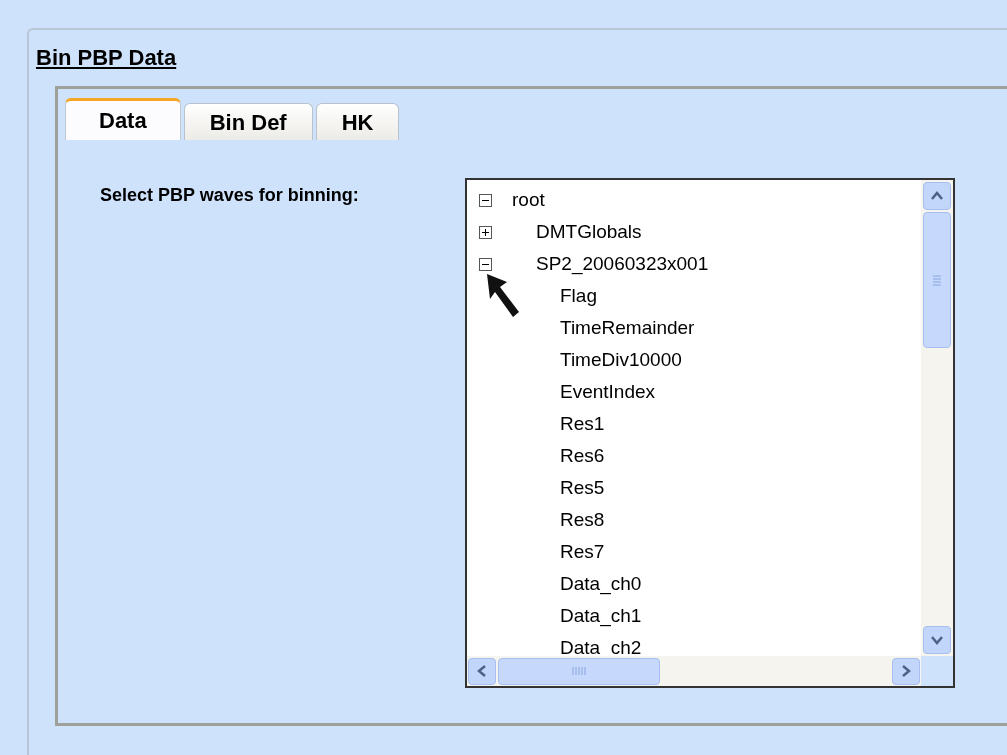  Describe the element at coordinates (601, 616) in the screenshot. I see `tree-item: Data_ch1` at that location.